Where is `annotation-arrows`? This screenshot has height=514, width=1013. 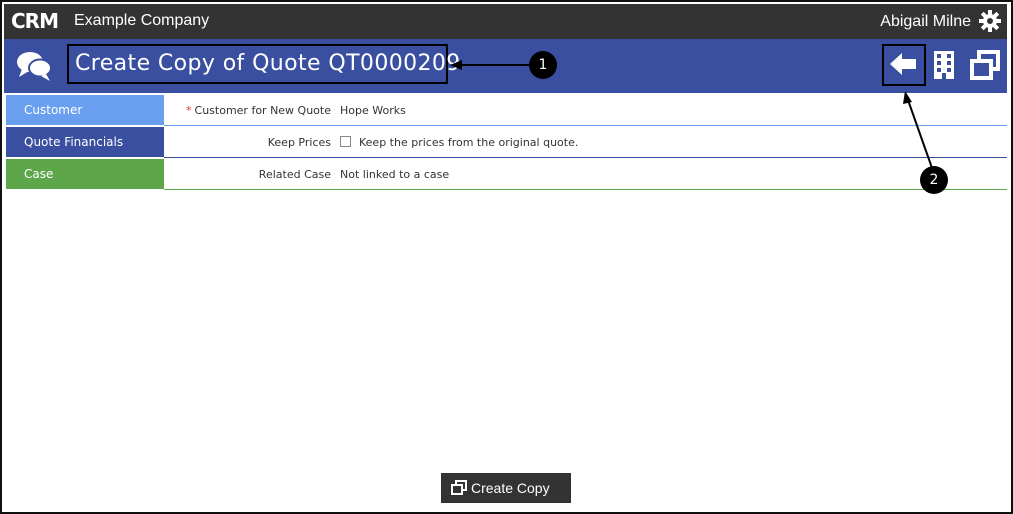 annotation-arrows is located at coordinates (691, 114).